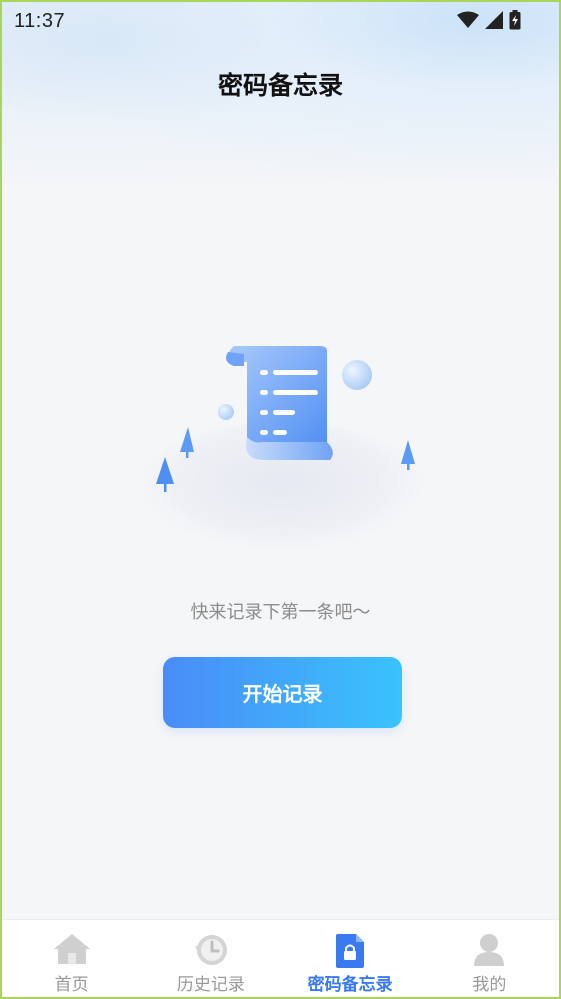 This screenshot has width=561, height=999. I want to click on start-record-button: 开始记录, so click(282, 692).